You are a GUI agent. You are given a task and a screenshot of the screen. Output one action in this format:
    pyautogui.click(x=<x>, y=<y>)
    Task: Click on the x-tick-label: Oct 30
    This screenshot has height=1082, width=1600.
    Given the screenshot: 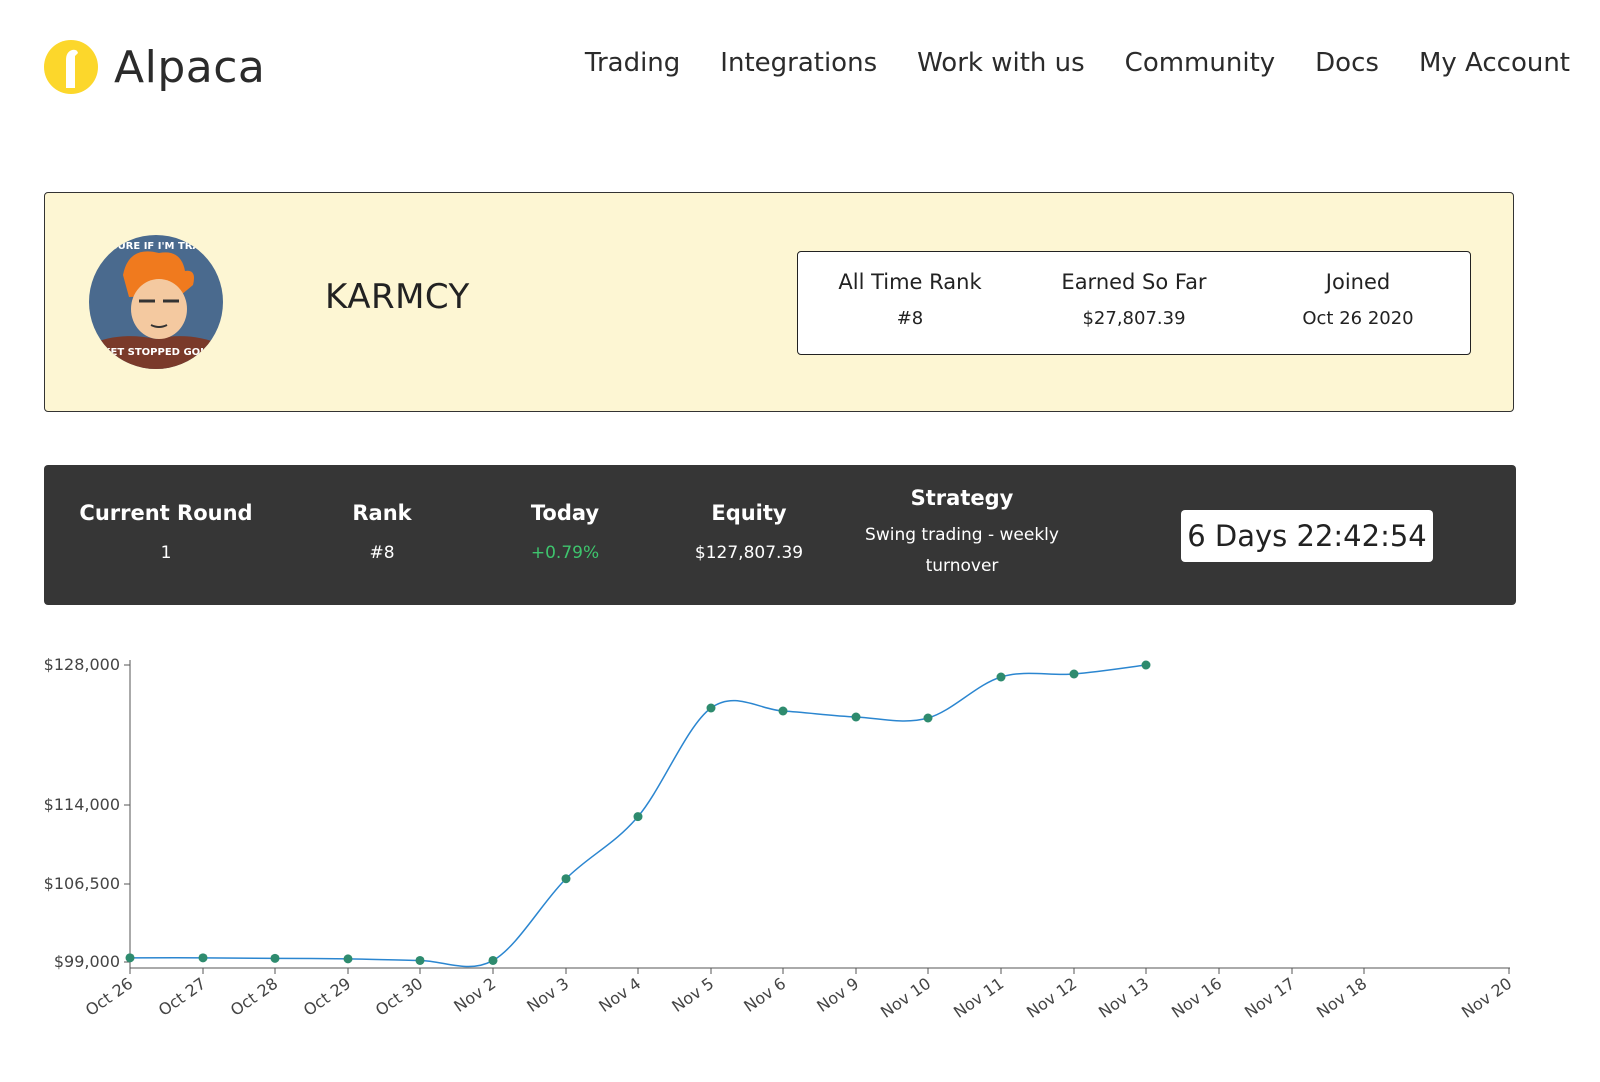 What is the action you would take?
    pyautogui.click(x=399, y=997)
    